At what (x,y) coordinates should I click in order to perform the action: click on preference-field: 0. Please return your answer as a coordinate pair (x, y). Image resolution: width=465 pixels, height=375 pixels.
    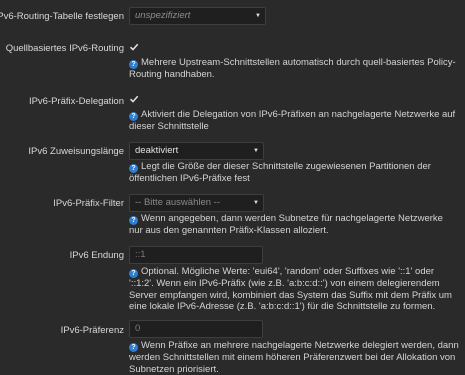
    Looking at the image, I should click on (196, 329).